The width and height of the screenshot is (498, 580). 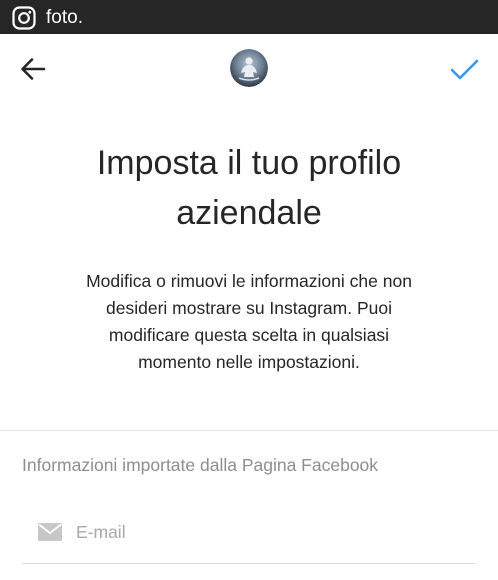 I want to click on instagram-icon, so click(x=24, y=18).